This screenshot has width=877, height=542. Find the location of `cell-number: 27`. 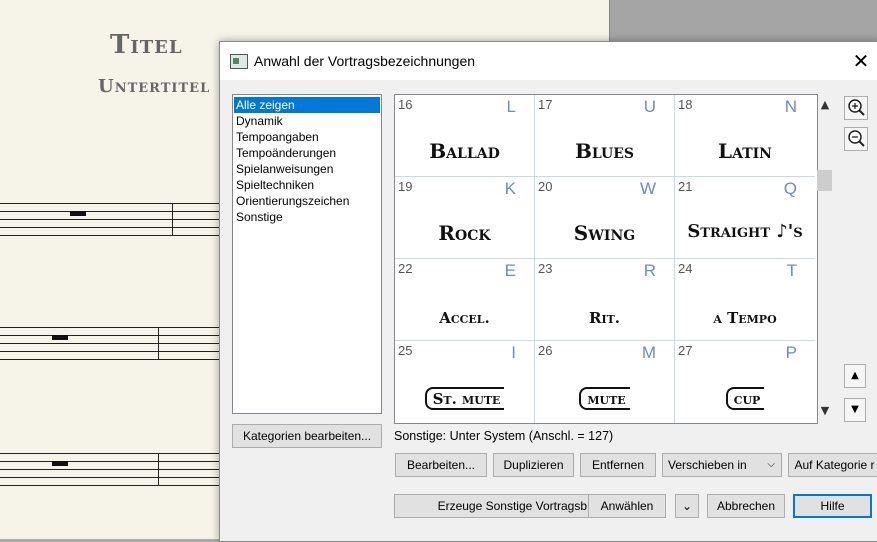

cell-number: 27 is located at coordinates (685, 350).